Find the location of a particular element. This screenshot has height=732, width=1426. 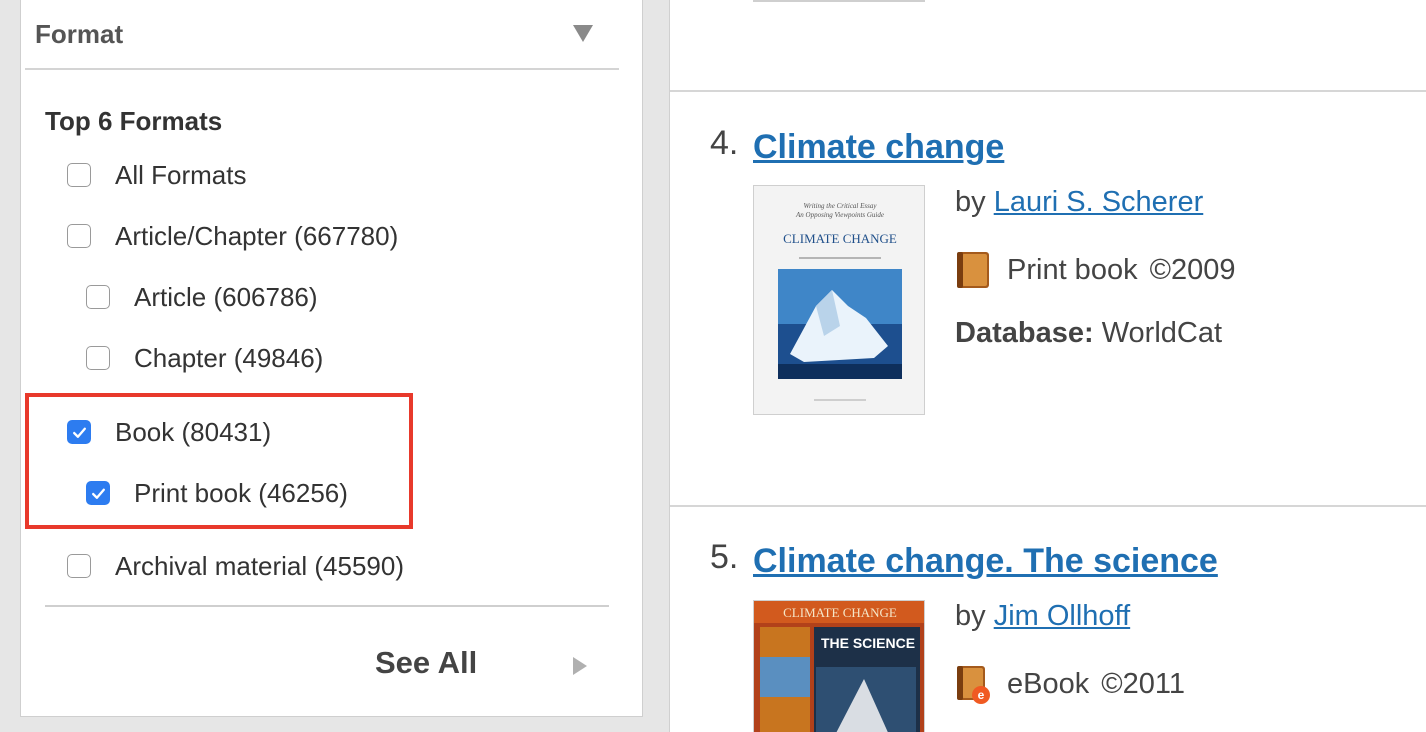

format-option-archival-material: Archival material (45590) is located at coordinates (235, 566).